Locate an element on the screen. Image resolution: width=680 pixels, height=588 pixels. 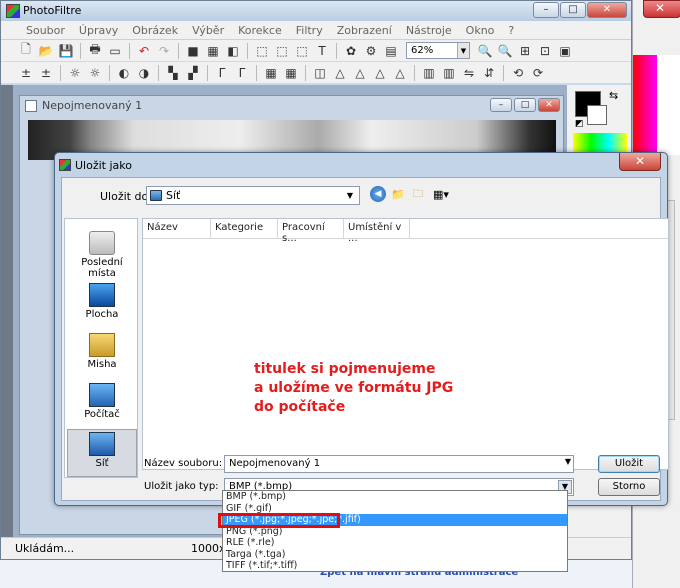
filter-pattern-icon: ▦ is located at coordinates (291, 73).